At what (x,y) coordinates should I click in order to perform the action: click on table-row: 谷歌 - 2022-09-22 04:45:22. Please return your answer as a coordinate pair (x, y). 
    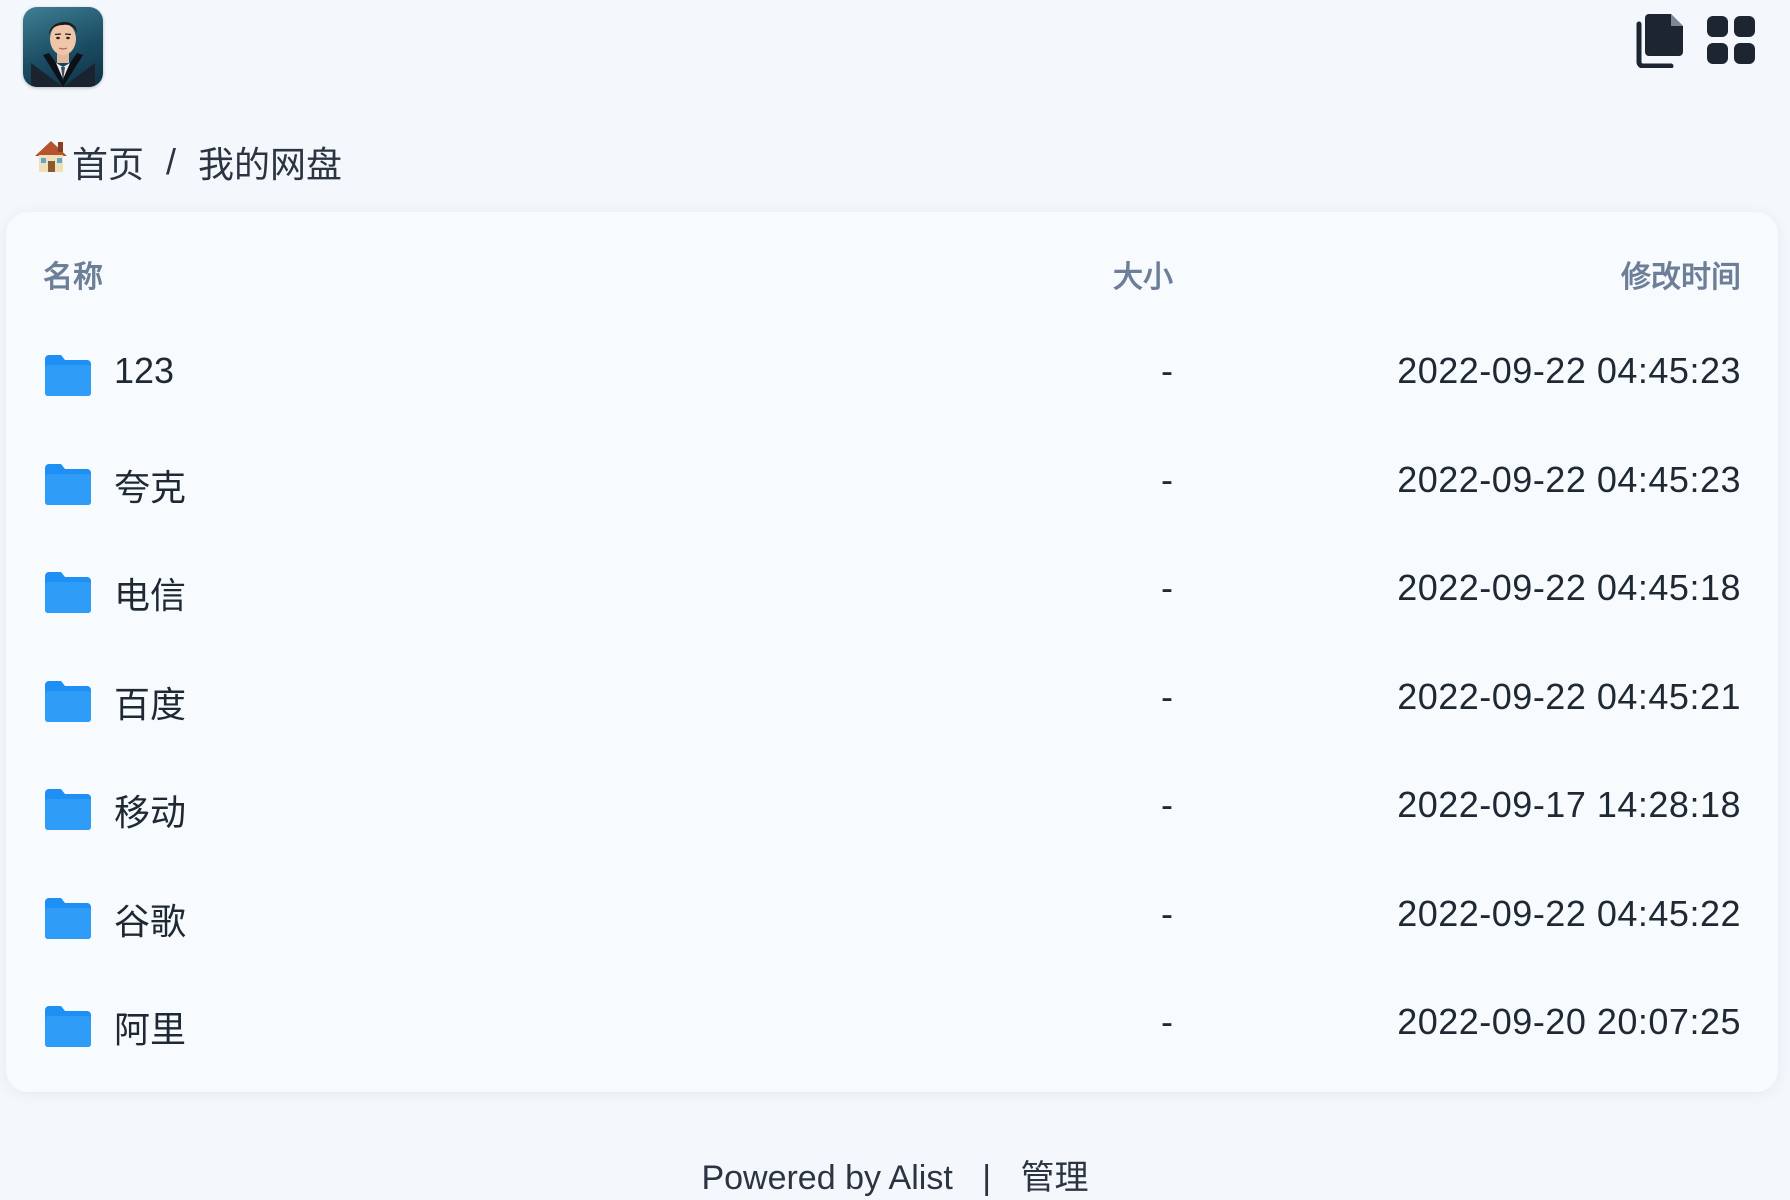
    Looking at the image, I should click on (892, 919).